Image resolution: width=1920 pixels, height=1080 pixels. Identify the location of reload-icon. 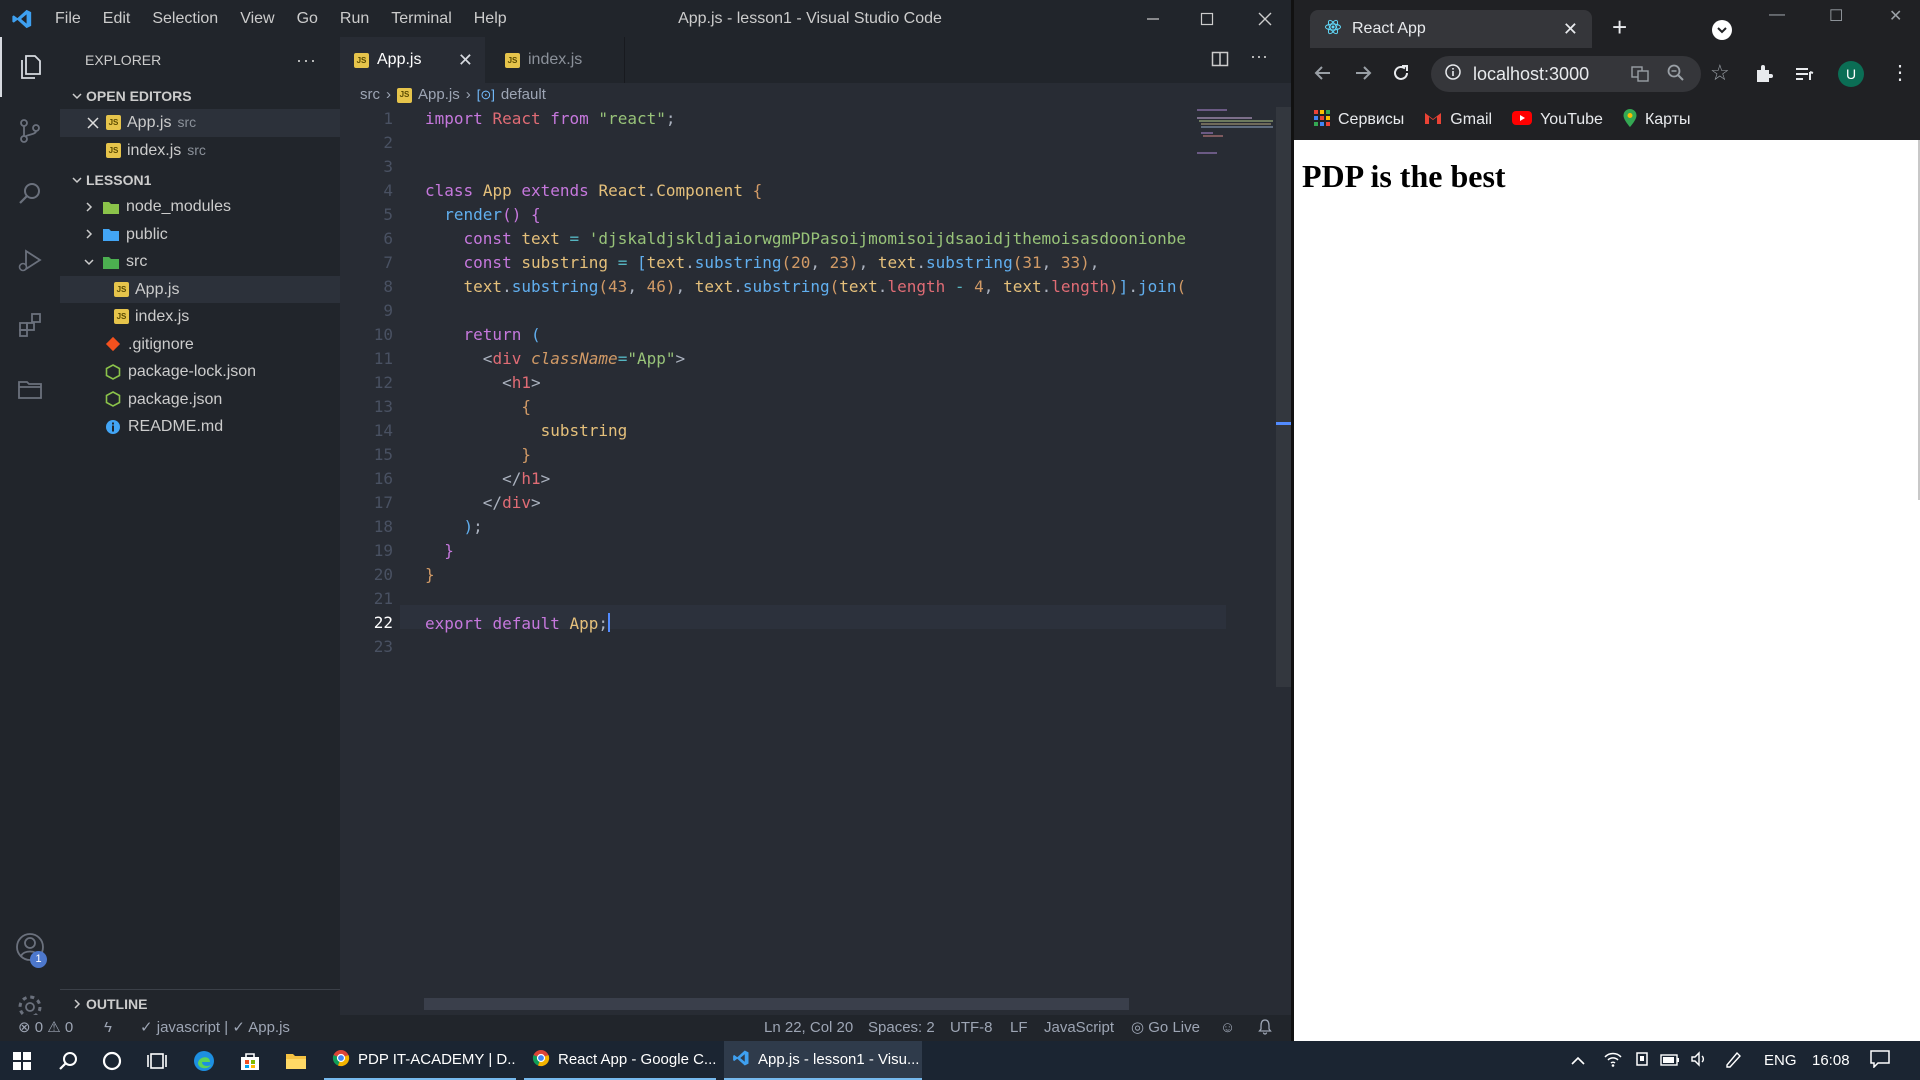
(1401, 75).